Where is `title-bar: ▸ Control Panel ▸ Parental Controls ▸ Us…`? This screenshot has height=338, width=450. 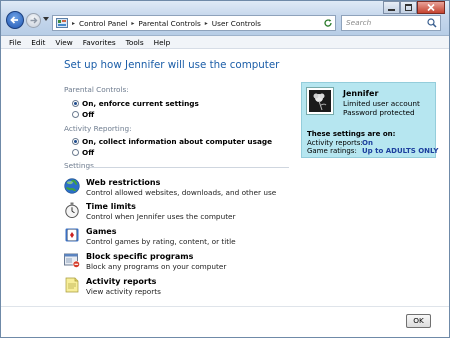
title-bar: ▸ Control Panel ▸ Parental Controls ▸ Us… is located at coordinates (225, 18).